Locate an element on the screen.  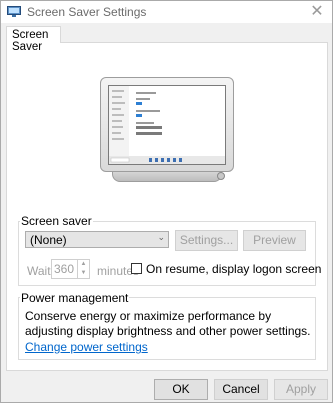
preview-desktop-thumbnail is located at coordinates (167, 125).